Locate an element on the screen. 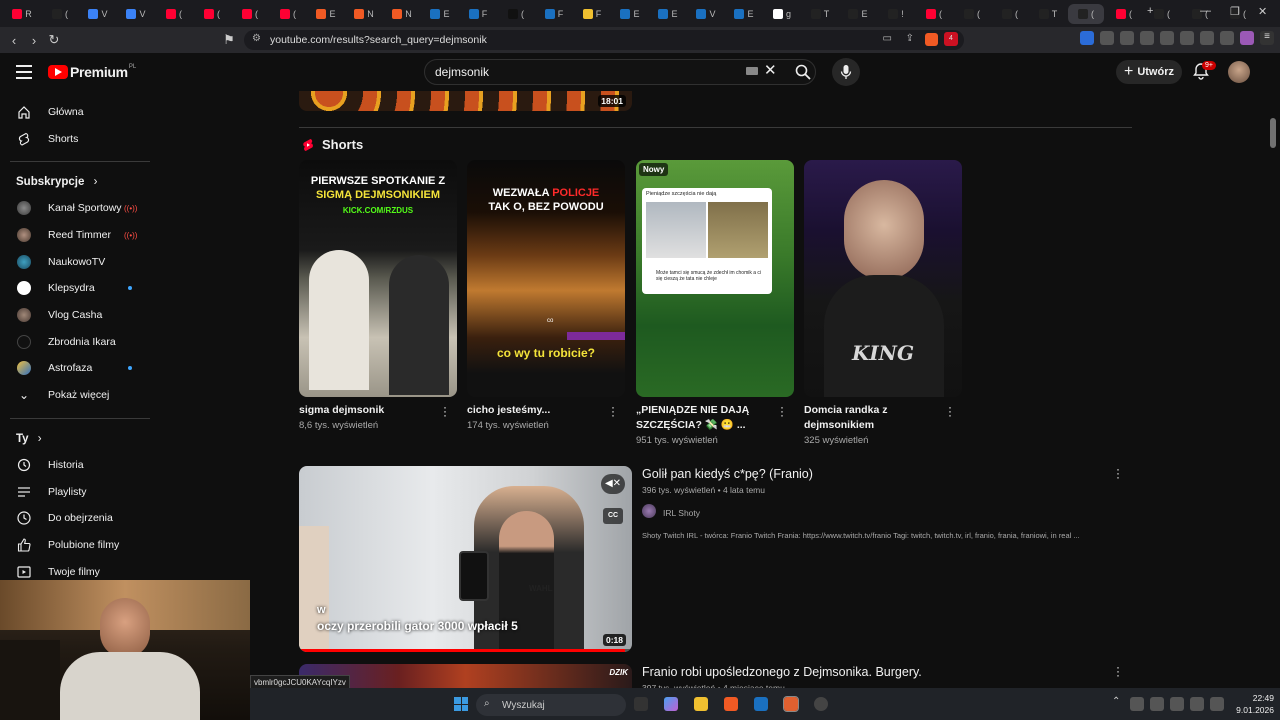 The image size is (1280, 720). tray-chevron-icon: ⌃ is located at coordinates (1116, 701).